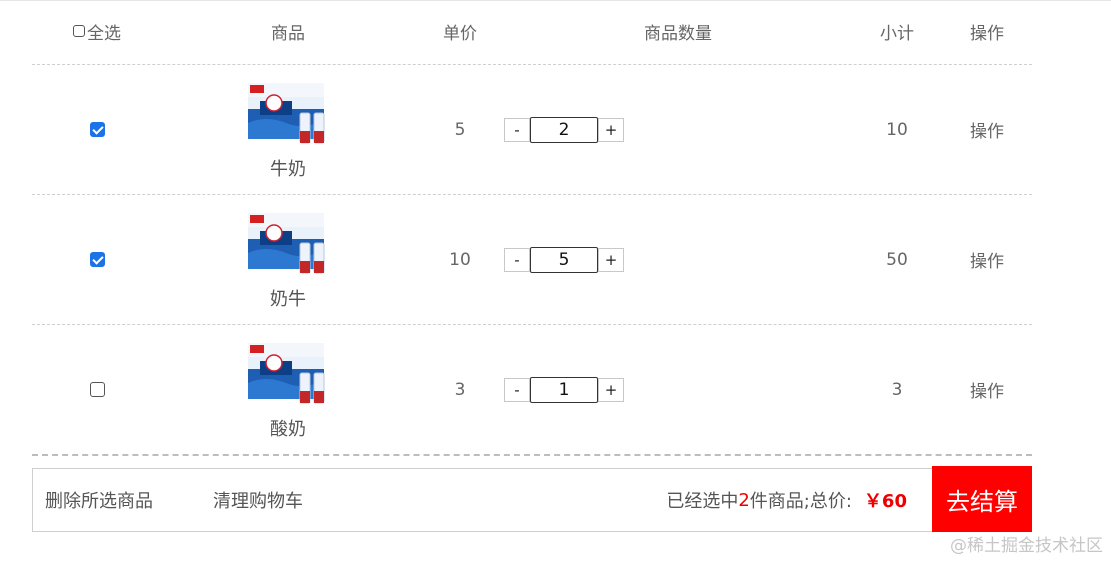 The image size is (1111, 564). I want to click on checkout-button: 去结算, so click(982, 499).